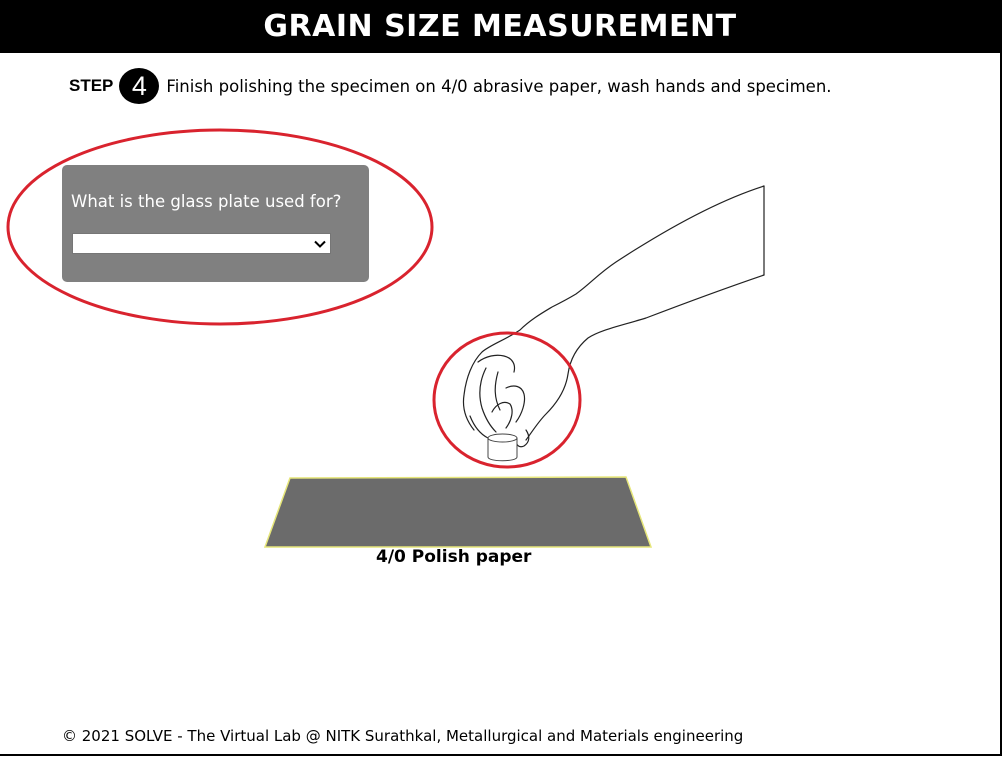  I want to click on step-label: STEP, so click(91, 85).